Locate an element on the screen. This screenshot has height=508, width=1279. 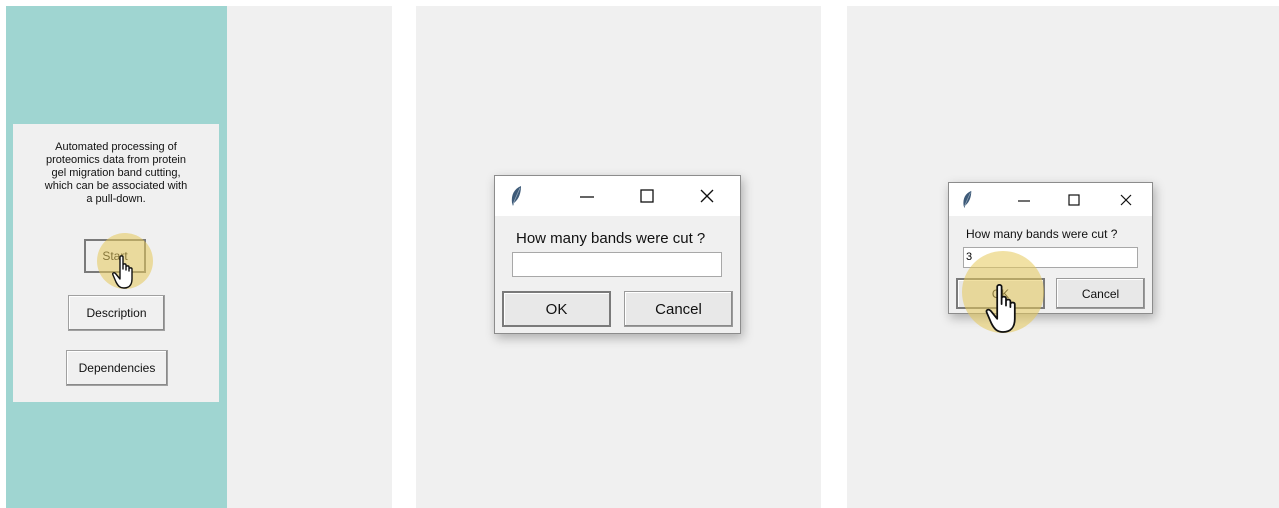
ok-button: OK is located at coordinates (556, 309).